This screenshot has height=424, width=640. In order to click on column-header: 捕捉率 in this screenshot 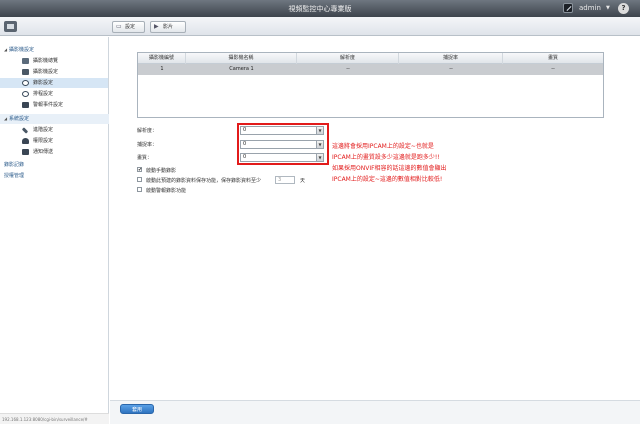, I will do `click(451, 58)`.